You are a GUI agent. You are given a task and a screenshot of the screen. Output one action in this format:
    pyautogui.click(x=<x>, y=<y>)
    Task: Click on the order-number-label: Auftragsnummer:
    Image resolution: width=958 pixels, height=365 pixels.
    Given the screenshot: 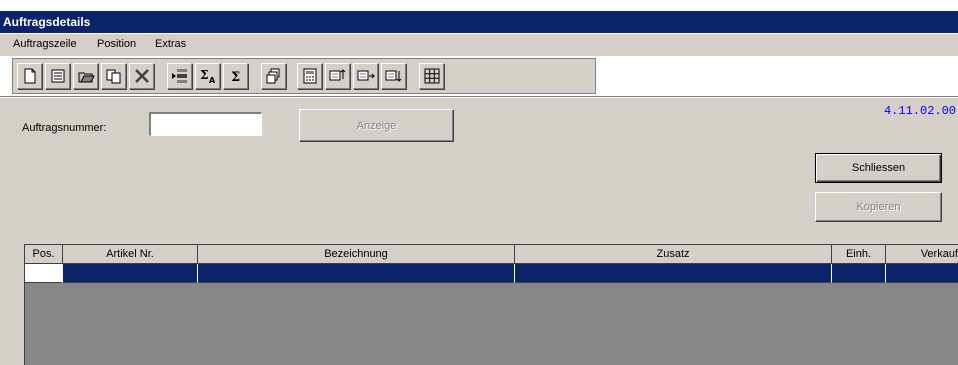 What is the action you would take?
    pyautogui.click(x=64, y=128)
    